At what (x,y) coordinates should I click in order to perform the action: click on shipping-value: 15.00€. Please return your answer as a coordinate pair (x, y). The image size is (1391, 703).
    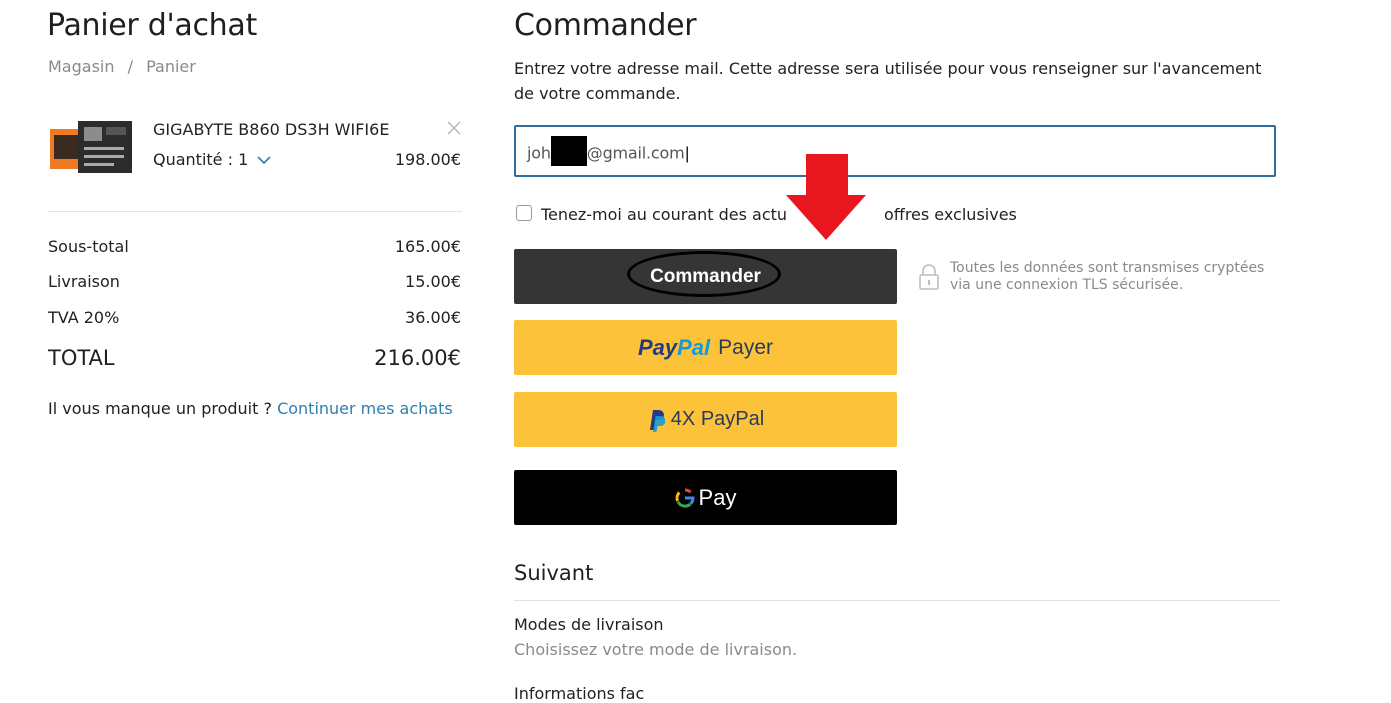
    Looking at the image, I should click on (433, 281).